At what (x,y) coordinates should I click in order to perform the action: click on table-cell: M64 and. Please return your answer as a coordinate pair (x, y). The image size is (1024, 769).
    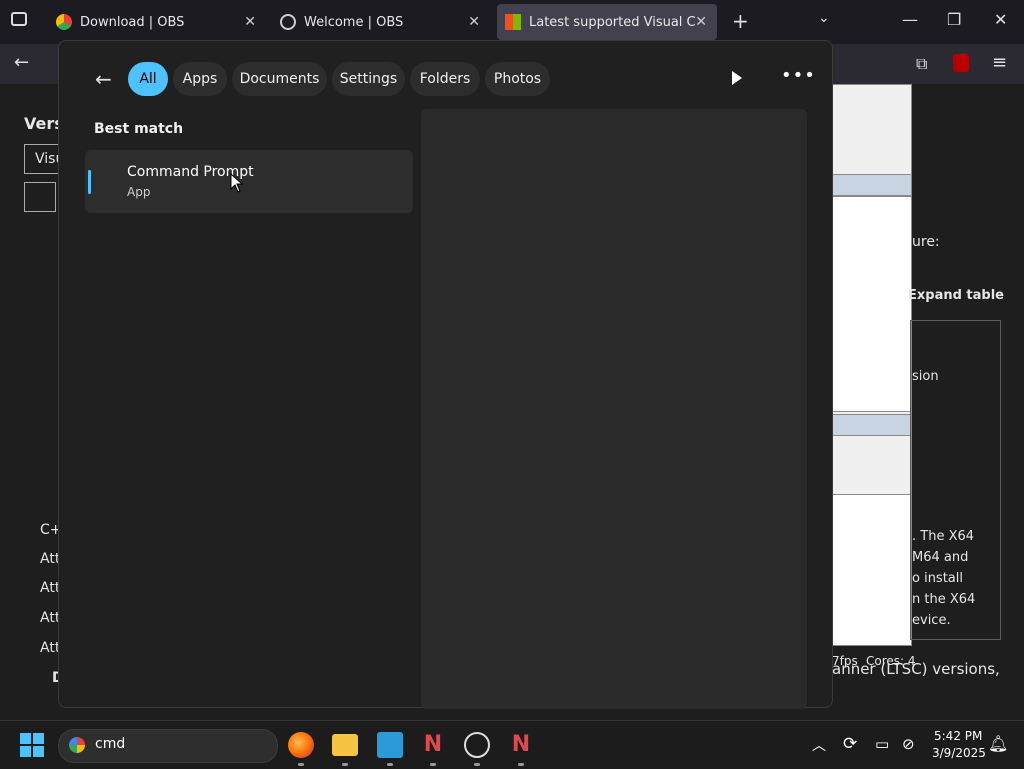
    Looking at the image, I should click on (940, 557).